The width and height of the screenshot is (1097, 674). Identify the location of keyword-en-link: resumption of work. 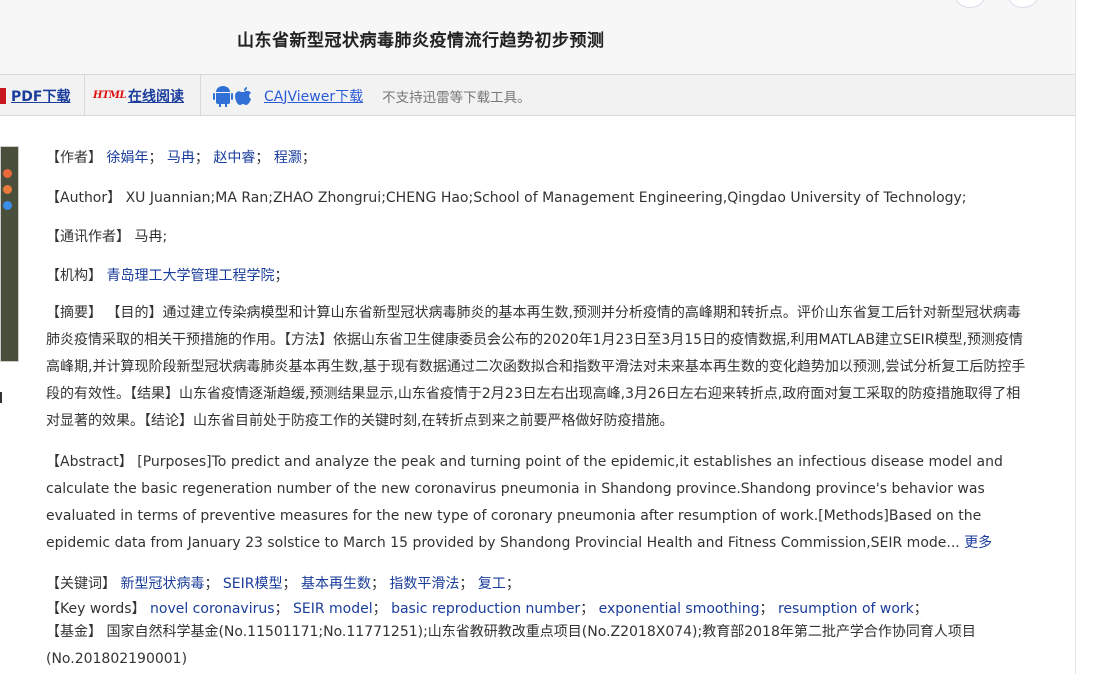
(846, 609).